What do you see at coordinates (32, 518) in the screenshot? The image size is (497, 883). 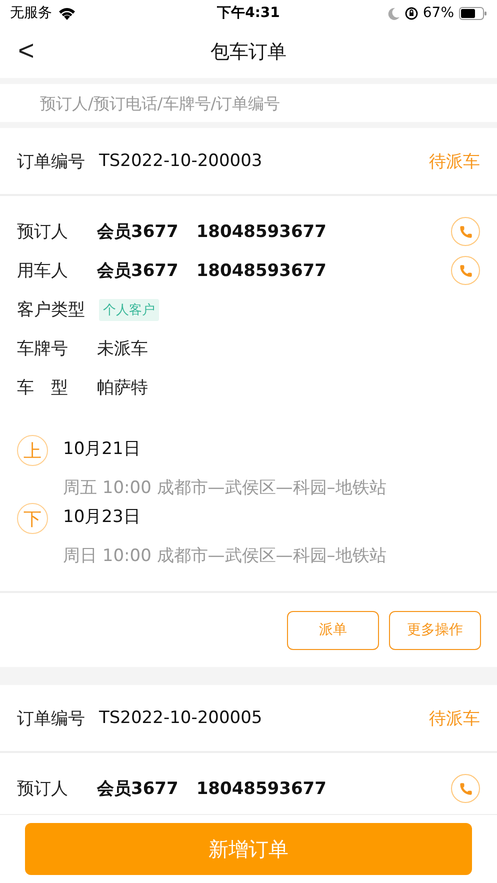 I see `trip-marker: 下` at bounding box center [32, 518].